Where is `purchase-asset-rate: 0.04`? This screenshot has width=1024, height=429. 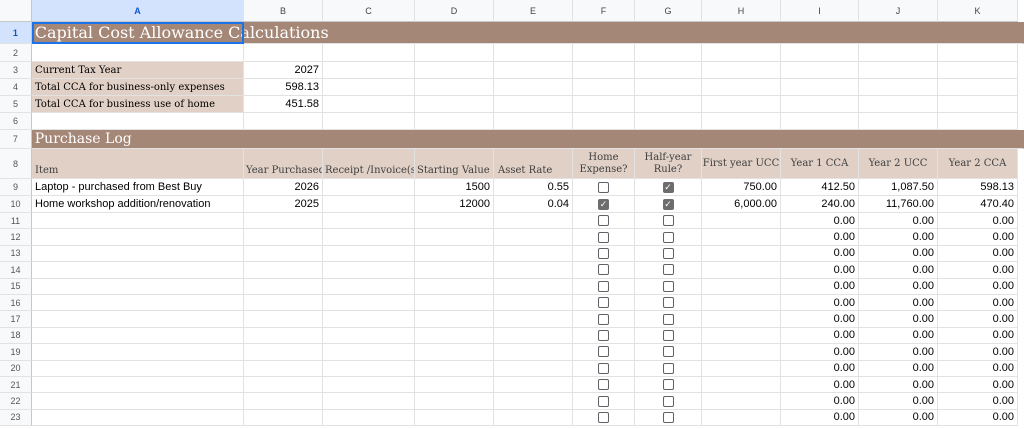 purchase-asset-rate: 0.04 is located at coordinates (533, 204).